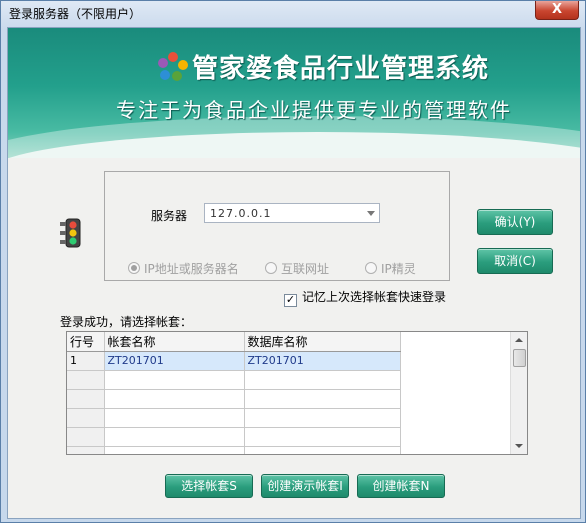 This screenshot has width=586, height=523. I want to click on database-name-cell: ZT201701, so click(322, 361).